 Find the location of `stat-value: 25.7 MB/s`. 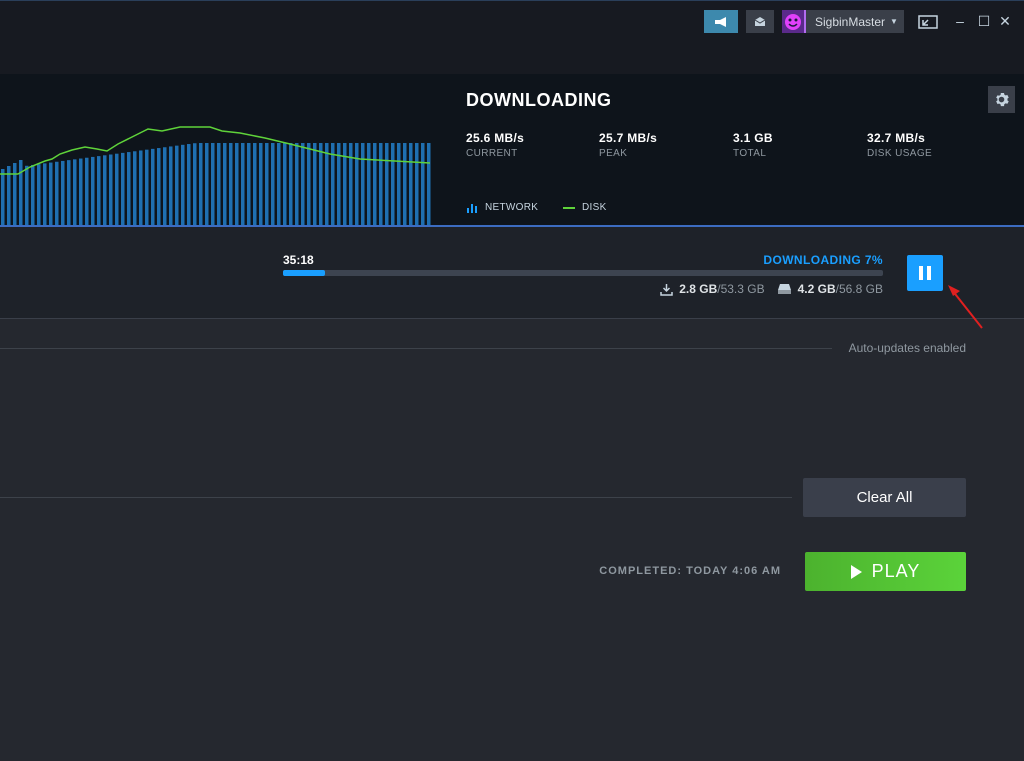

stat-value: 25.7 MB/s is located at coordinates (628, 138).